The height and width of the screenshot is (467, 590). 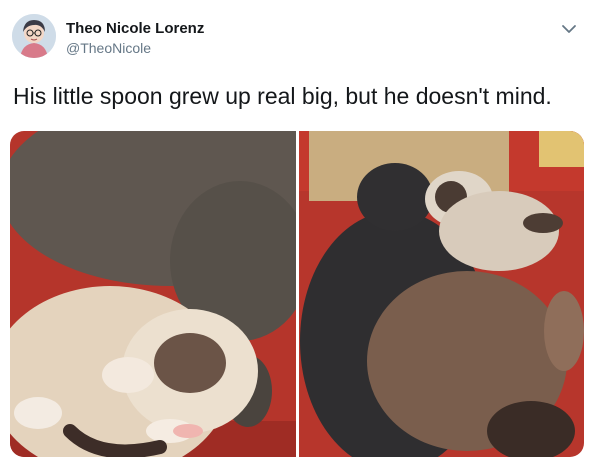 What do you see at coordinates (108, 48) in the screenshot?
I see `author-handle: @TheoNicole` at bounding box center [108, 48].